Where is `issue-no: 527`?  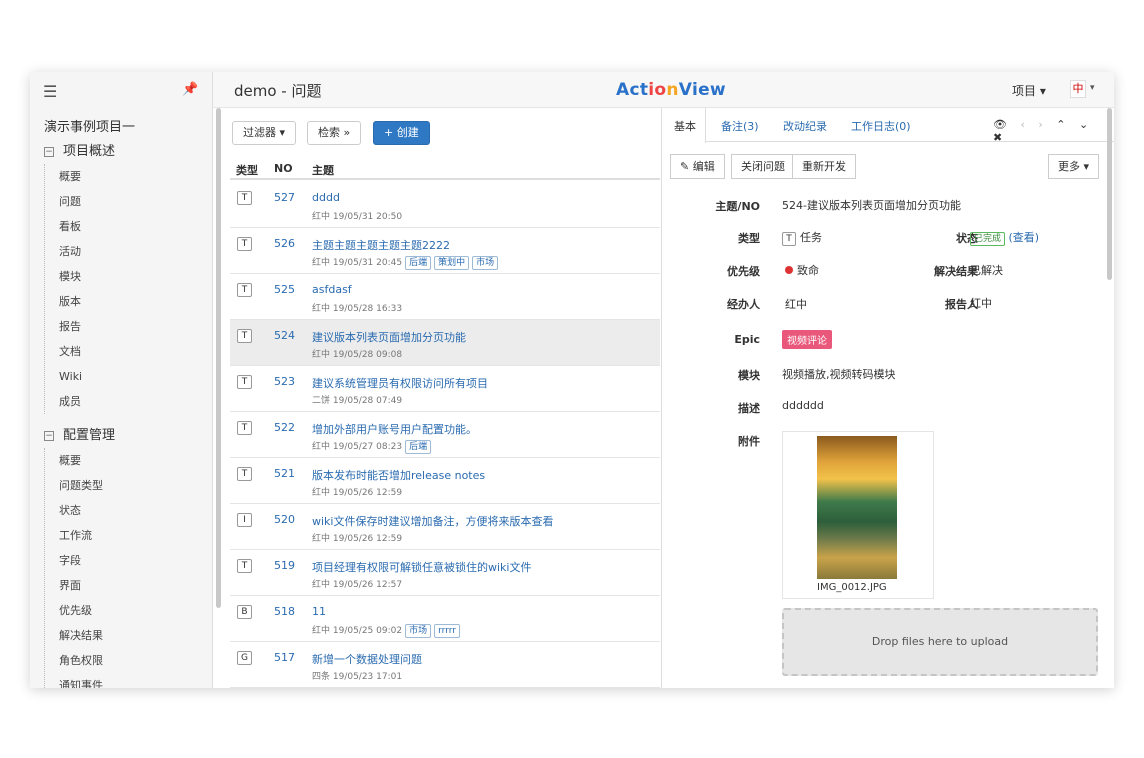 issue-no: 527 is located at coordinates (284, 197).